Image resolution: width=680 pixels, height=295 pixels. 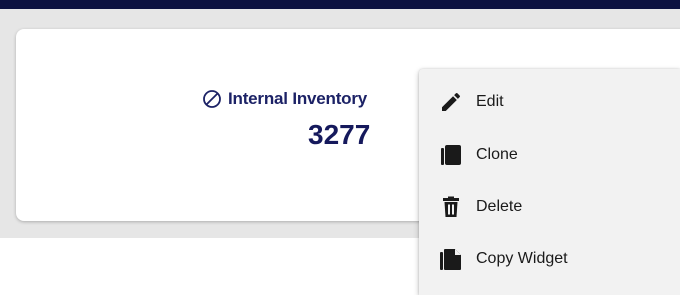 What do you see at coordinates (490, 101) in the screenshot?
I see `menu-item-label: Edit` at bounding box center [490, 101].